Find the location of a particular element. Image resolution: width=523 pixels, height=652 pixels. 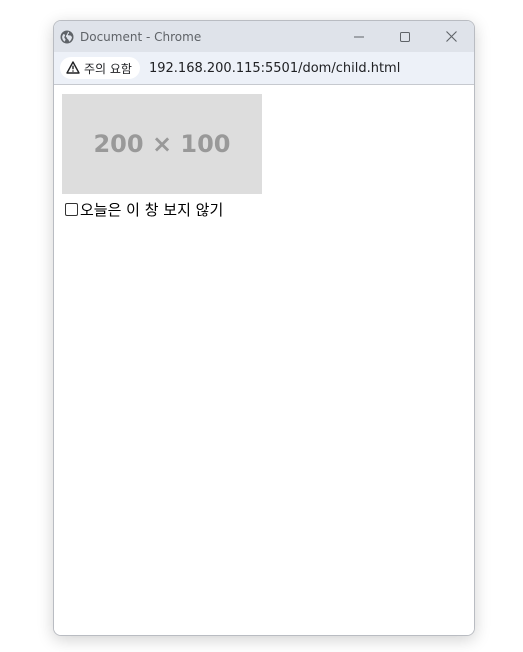

globe-icon is located at coordinates (67, 37).